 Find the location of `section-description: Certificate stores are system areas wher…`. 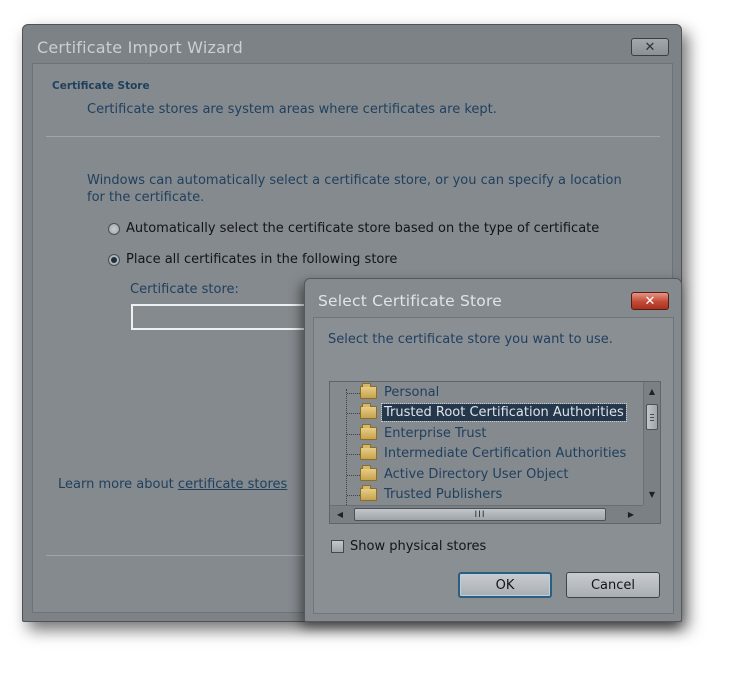

section-description: Certificate stores are system areas wher… is located at coordinates (292, 109).